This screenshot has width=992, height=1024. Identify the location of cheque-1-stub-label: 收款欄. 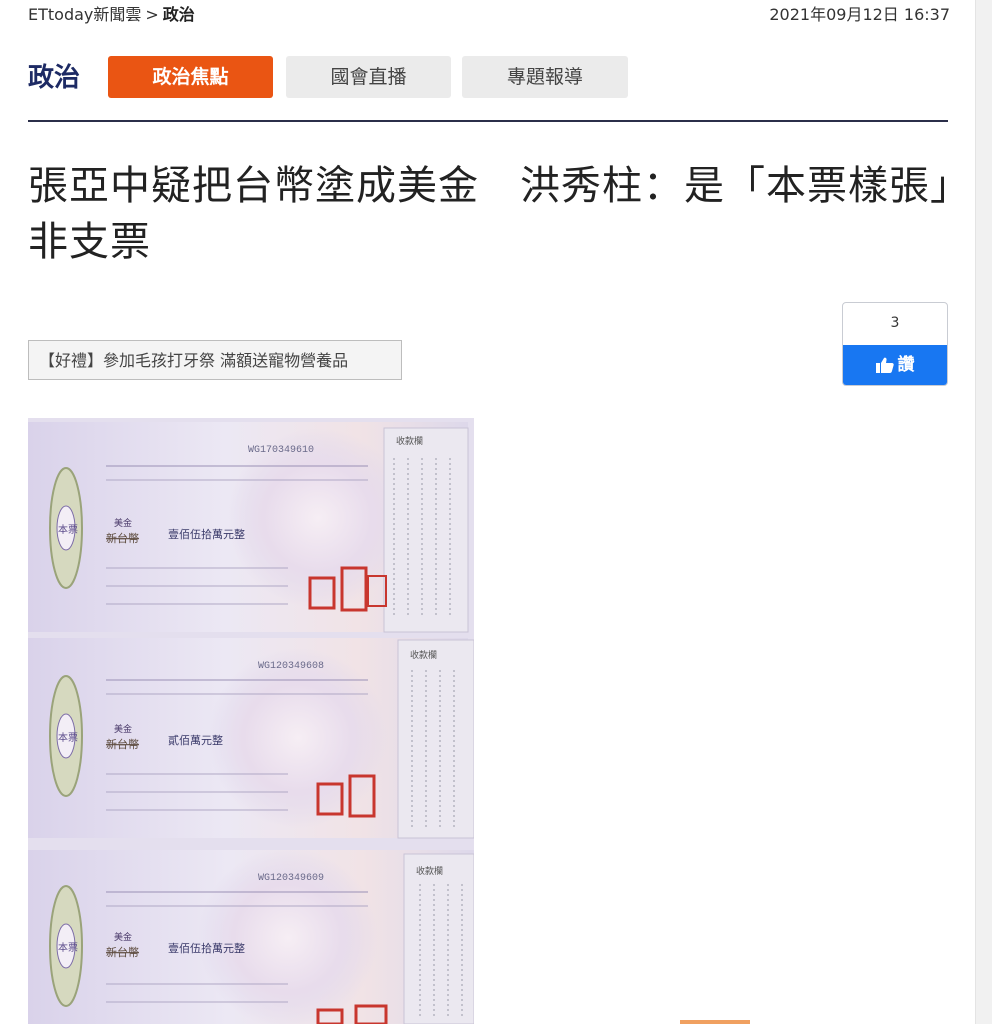
(409, 441).